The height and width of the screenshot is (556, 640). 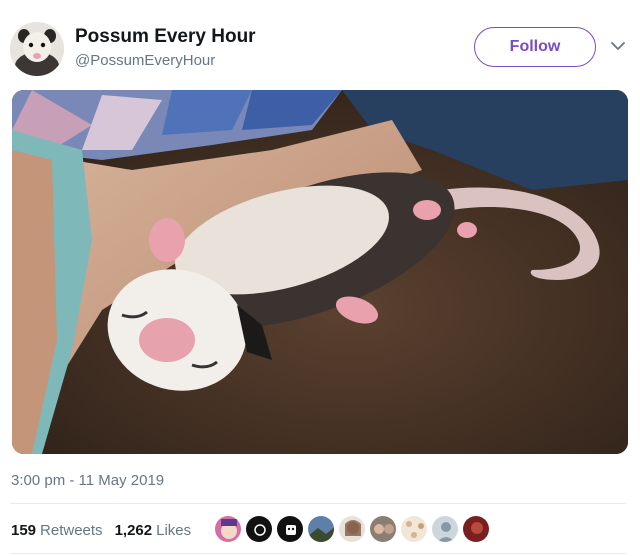 What do you see at coordinates (87, 480) in the screenshot?
I see `tweet-timestamp: 3:00 pm - 11 May 2019` at bounding box center [87, 480].